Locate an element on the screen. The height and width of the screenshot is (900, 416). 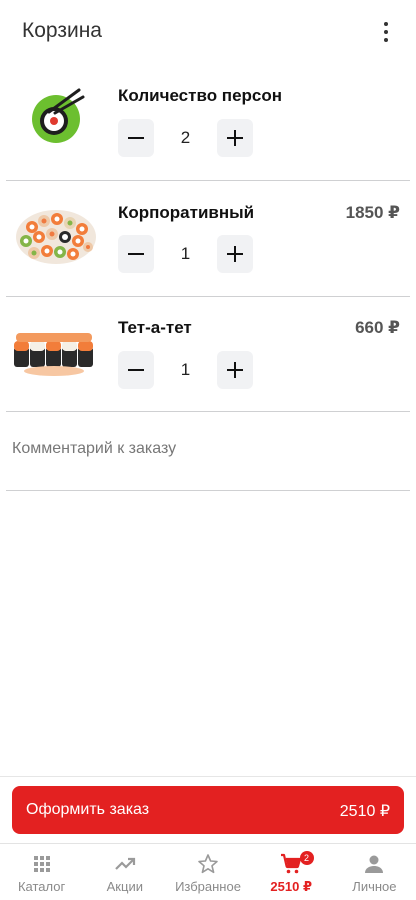
nav-label: Избранное is located at coordinates (208, 886).